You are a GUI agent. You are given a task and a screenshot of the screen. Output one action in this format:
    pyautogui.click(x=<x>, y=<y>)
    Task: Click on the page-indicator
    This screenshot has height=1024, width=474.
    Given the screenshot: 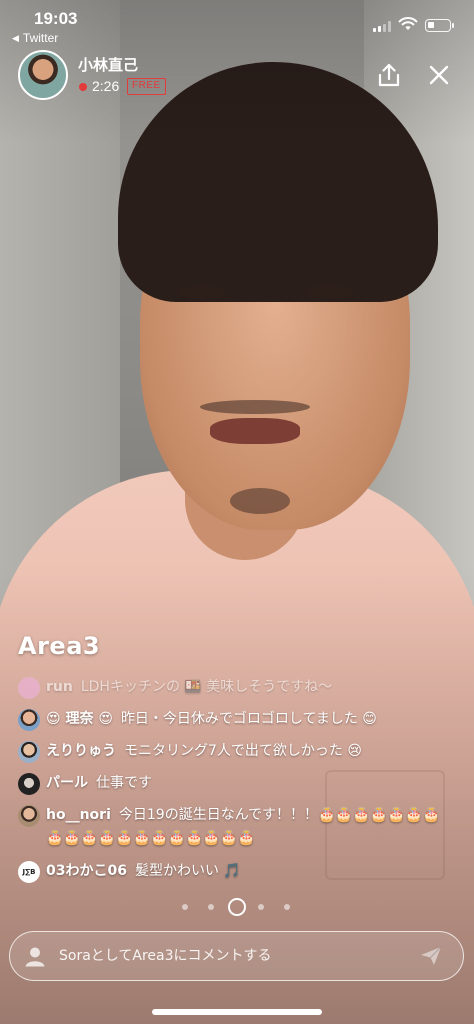 What is the action you would take?
    pyautogui.click(x=238, y=908)
    